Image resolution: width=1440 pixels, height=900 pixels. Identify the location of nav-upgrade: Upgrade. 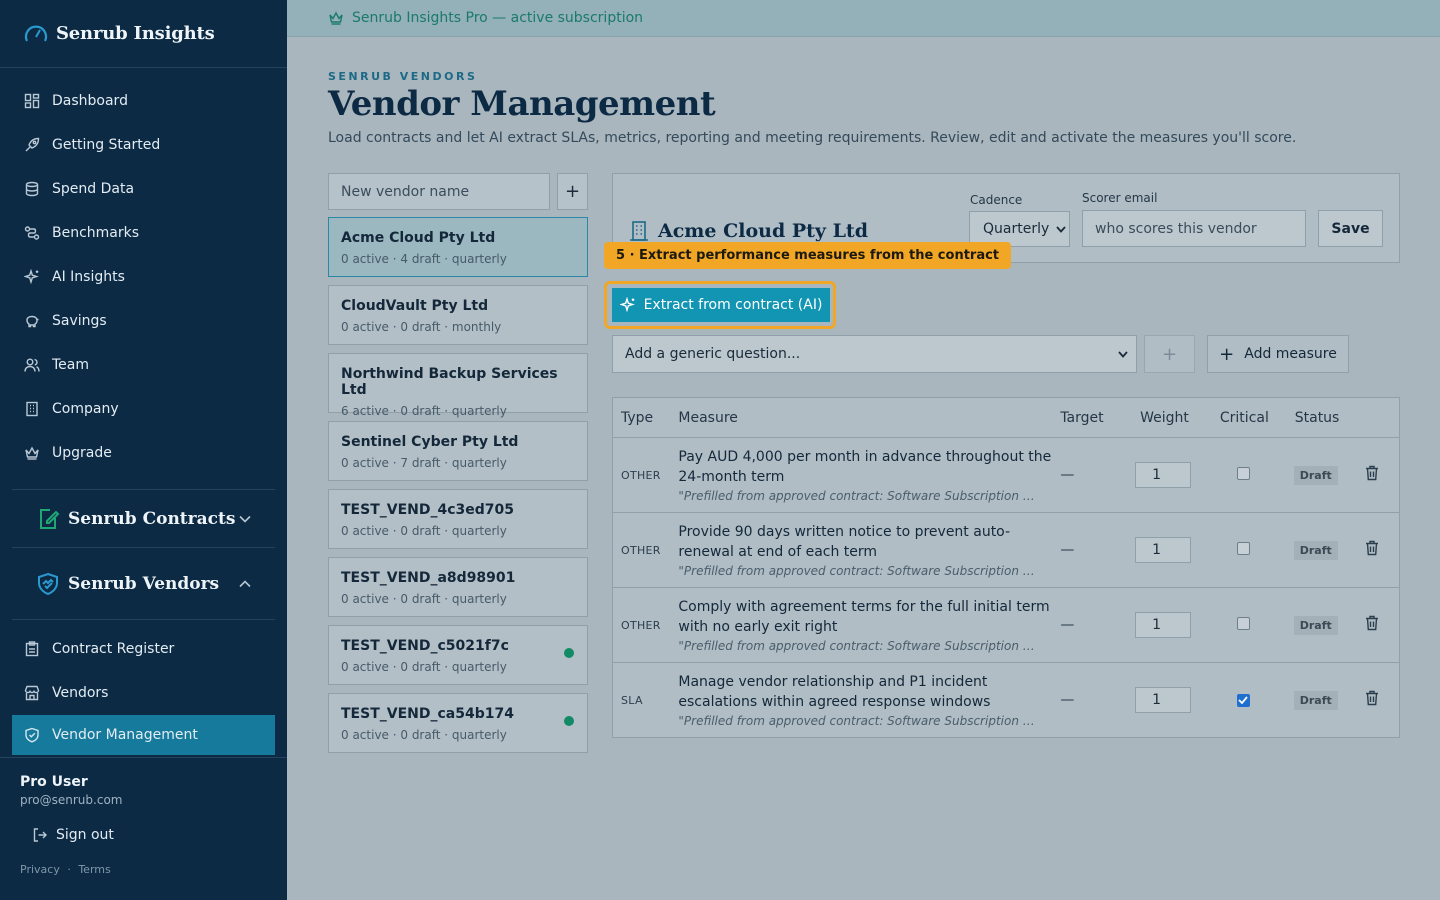
(137, 453).